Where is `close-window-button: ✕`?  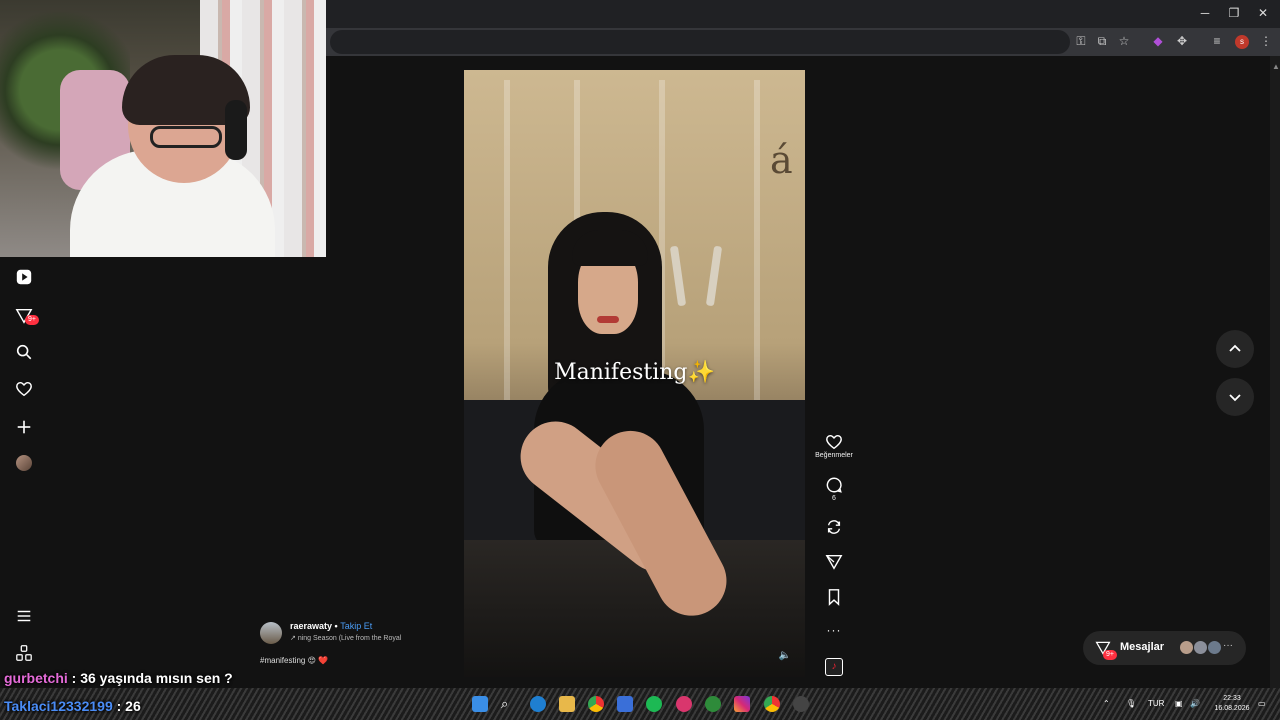
close-window-button: ✕ is located at coordinates (1263, 13).